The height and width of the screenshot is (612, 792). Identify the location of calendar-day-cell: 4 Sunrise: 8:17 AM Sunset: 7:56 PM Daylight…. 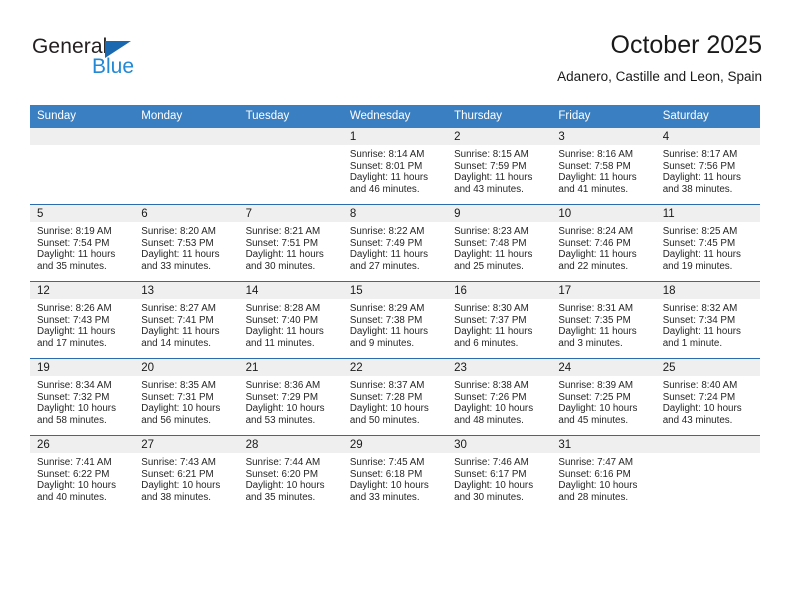
(707, 166).